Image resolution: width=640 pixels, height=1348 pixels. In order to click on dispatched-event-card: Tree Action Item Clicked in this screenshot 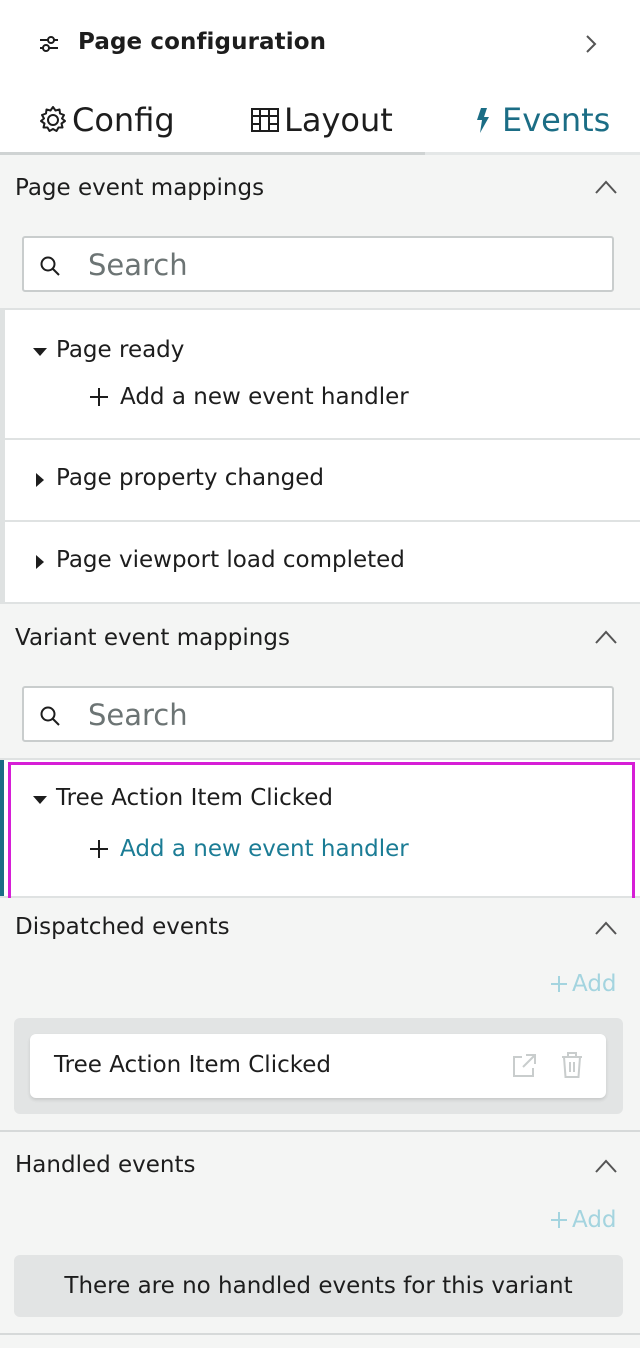, I will do `click(318, 1066)`.